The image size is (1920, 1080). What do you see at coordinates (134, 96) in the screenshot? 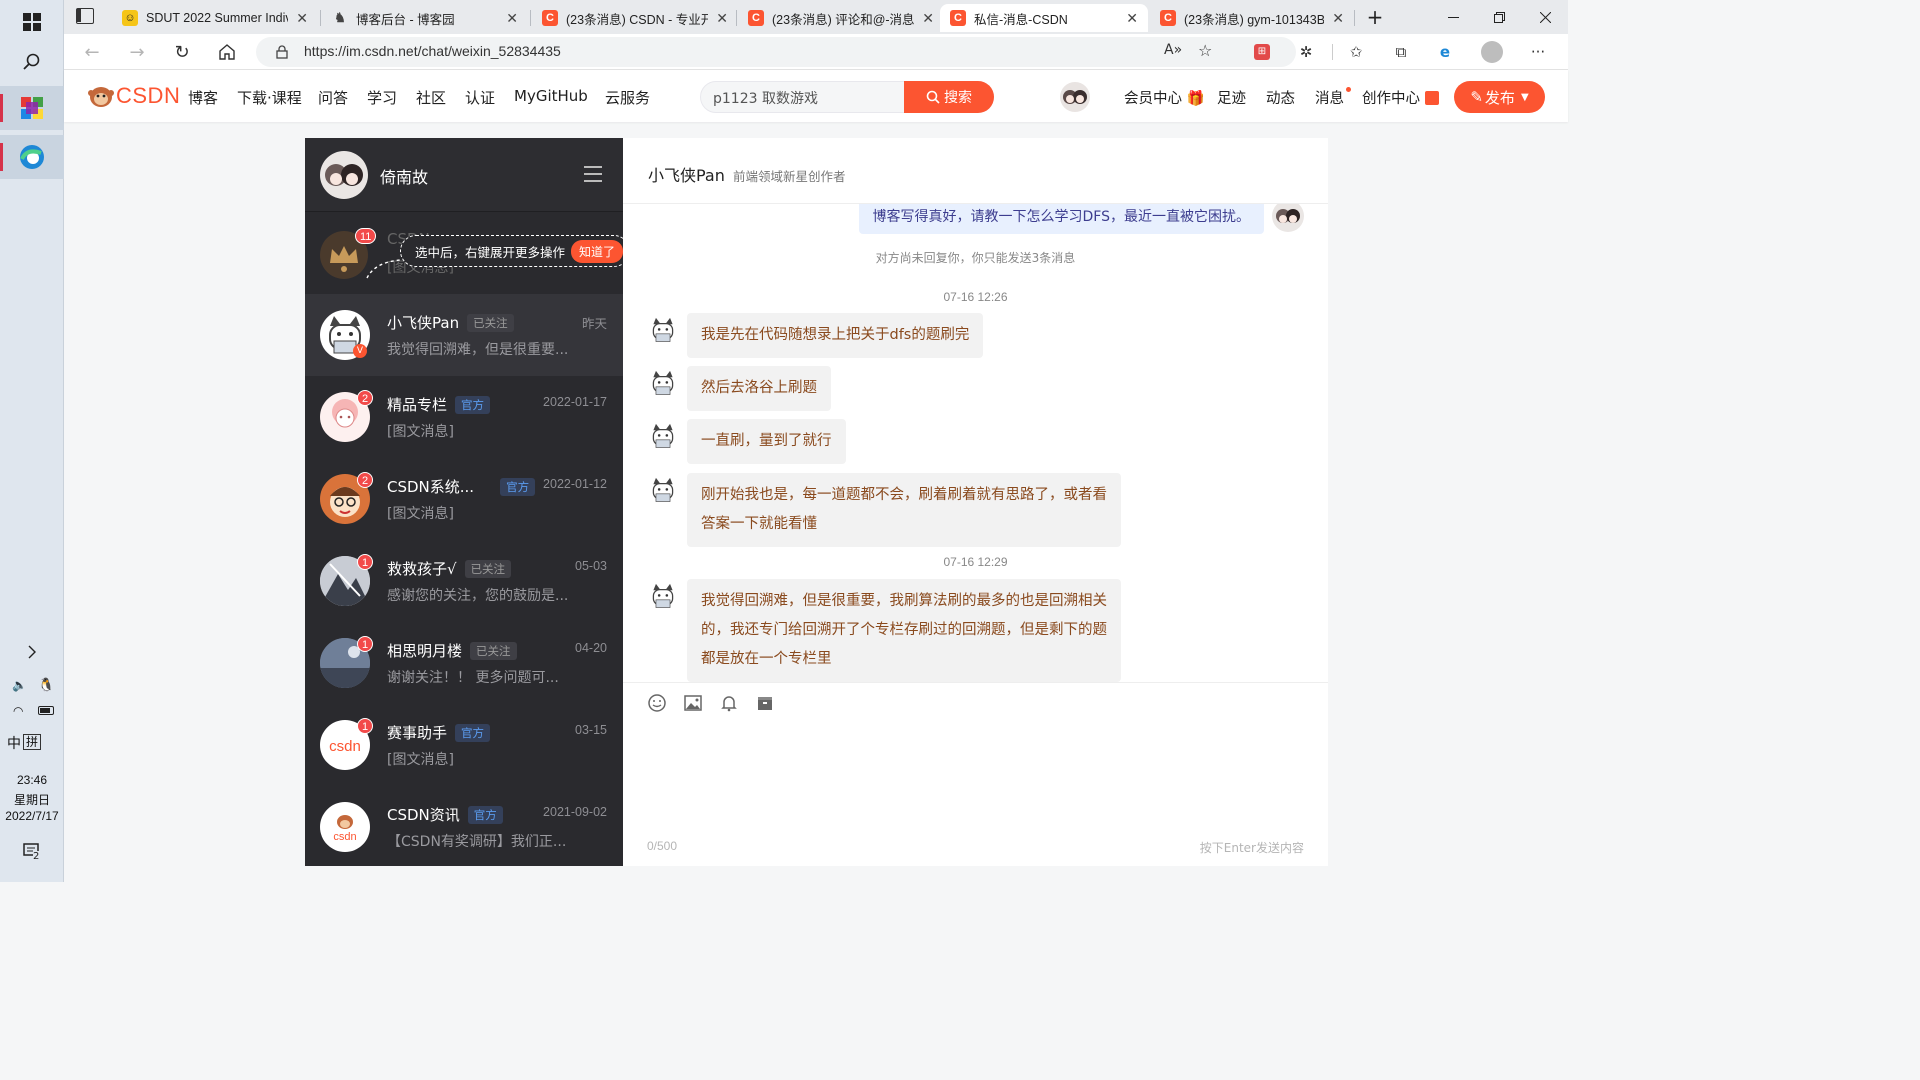
I see `csdn-logo: CSDN` at bounding box center [134, 96].